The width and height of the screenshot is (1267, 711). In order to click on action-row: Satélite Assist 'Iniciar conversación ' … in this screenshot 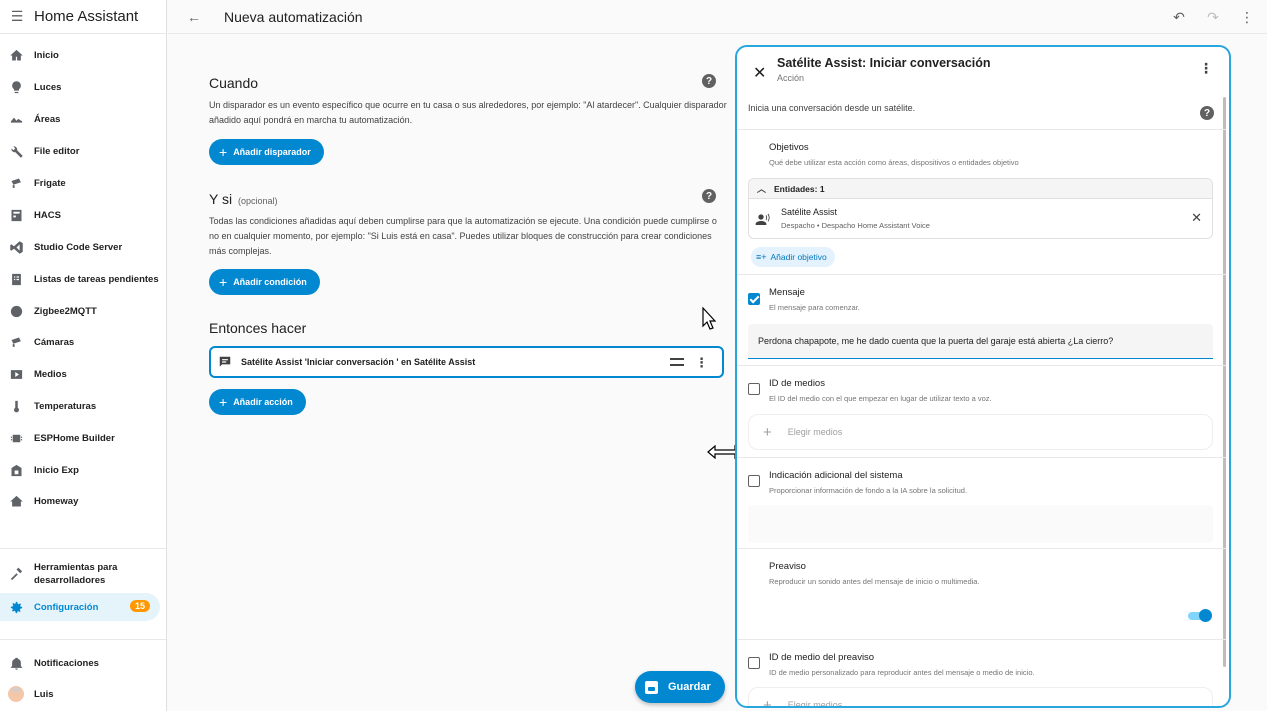, I will do `click(466, 362)`.